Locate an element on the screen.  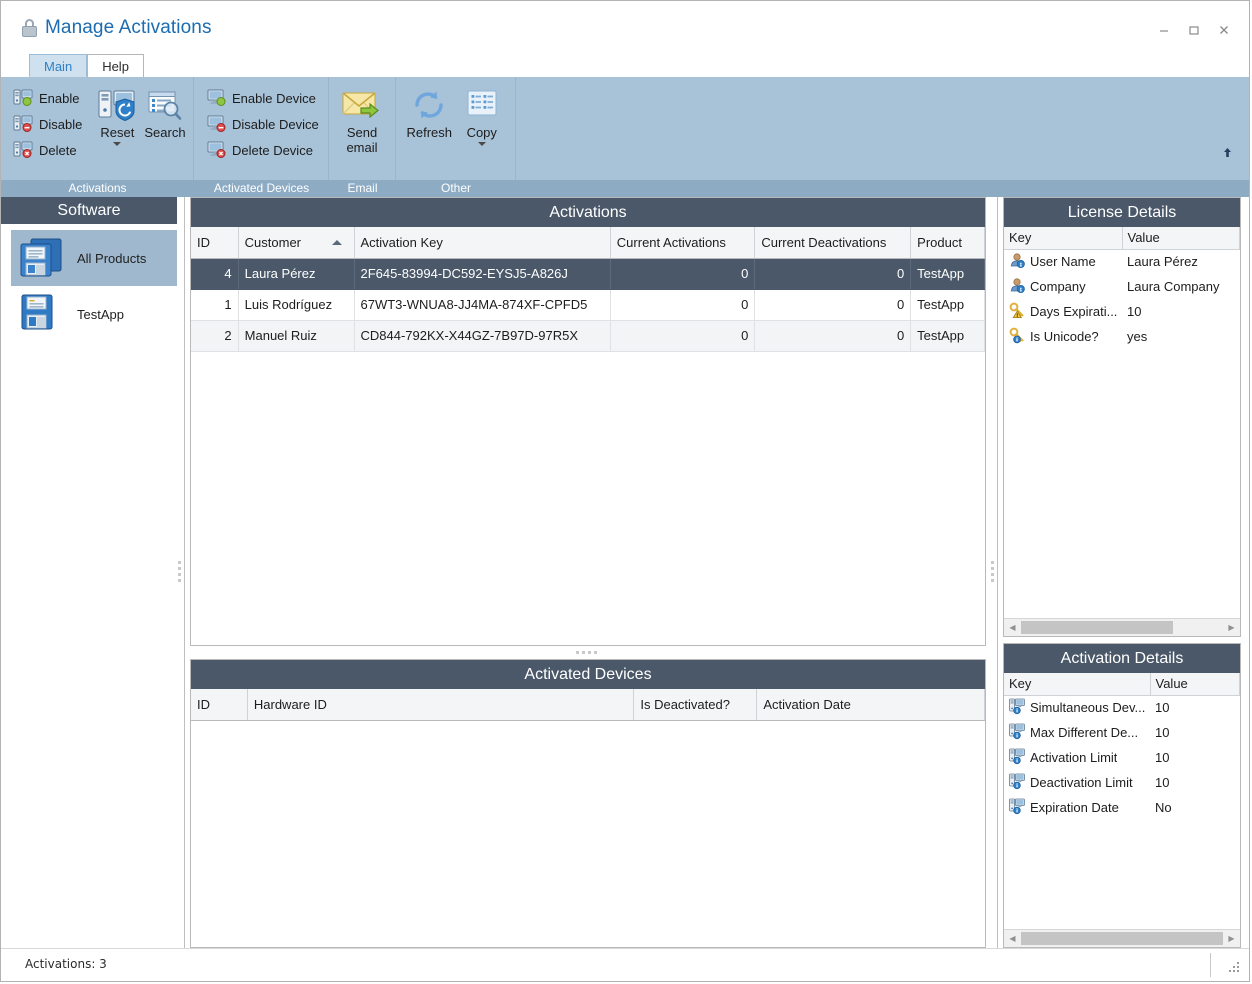
search-button: Search is located at coordinates (165, 111).